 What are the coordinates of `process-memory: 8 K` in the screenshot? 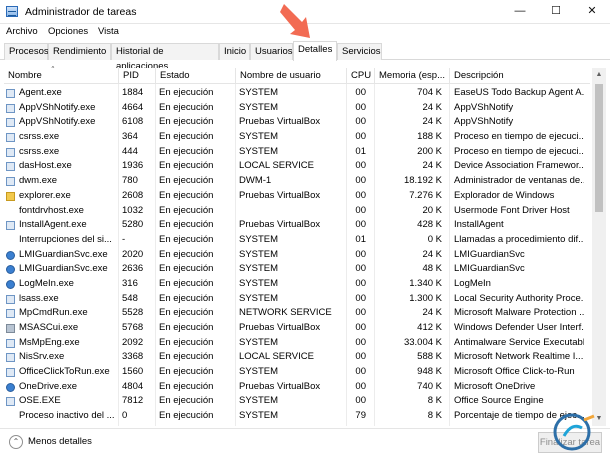 It's located at (434, 416).